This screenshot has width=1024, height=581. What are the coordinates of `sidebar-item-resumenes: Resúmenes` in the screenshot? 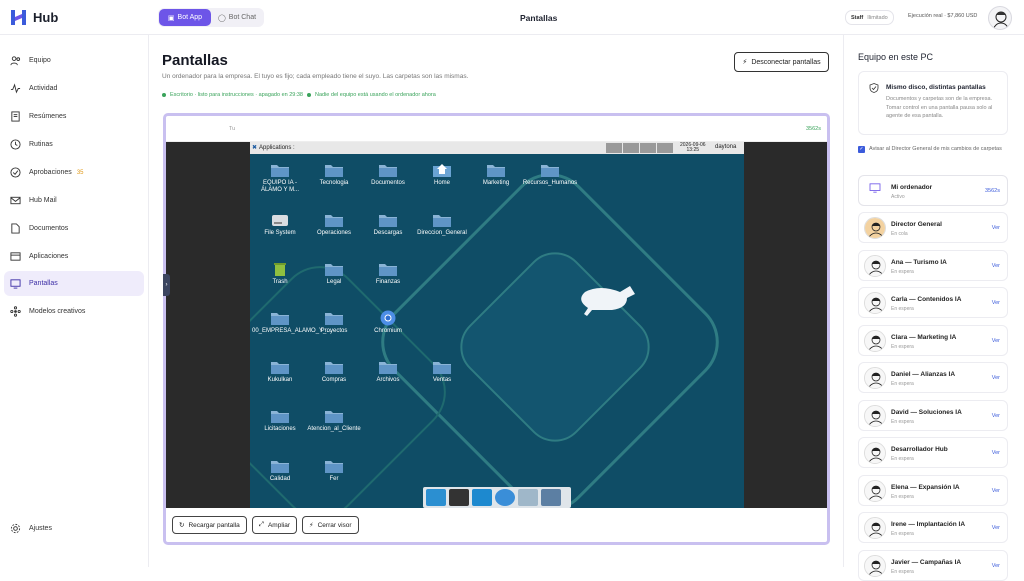 It's located at (74, 116).